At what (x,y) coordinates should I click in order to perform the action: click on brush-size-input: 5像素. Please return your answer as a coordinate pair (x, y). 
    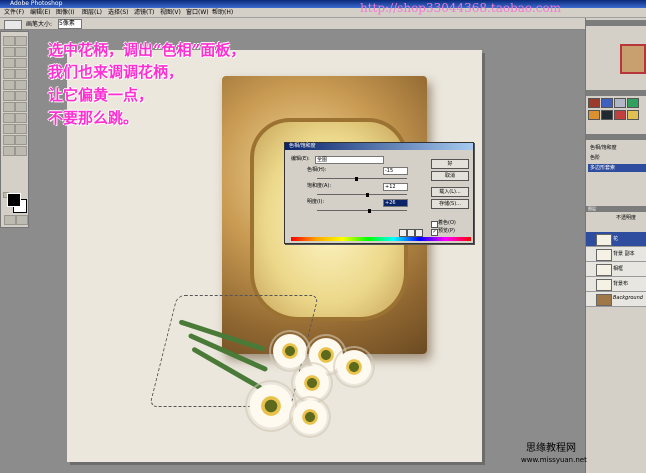
    Looking at the image, I should click on (70, 24).